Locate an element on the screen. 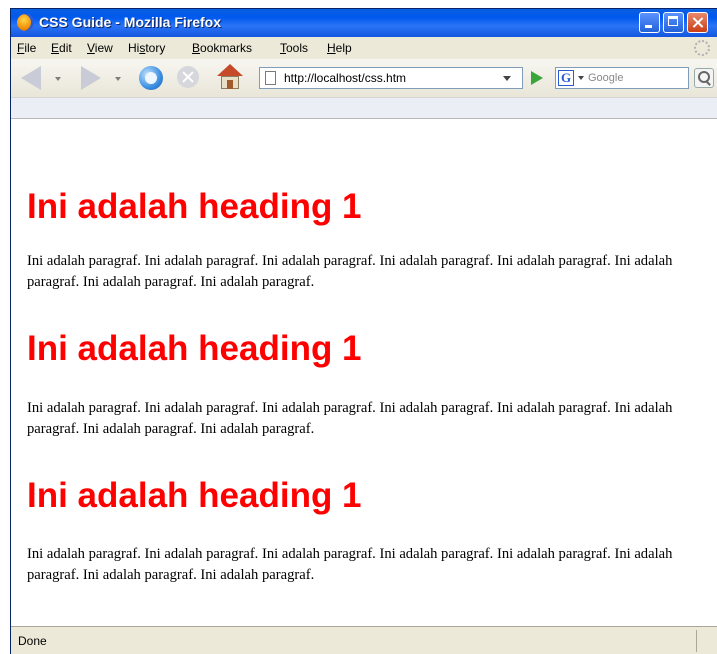 The height and width of the screenshot is (654, 717). menu-file-label: ile is located at coordinates (30, 48).